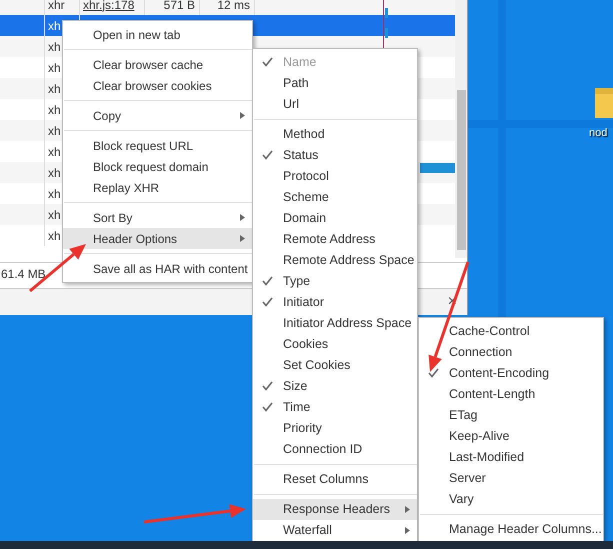  Describe the element at coordinates (233, 7) in the screenshot. I see `table-cell: 12 ms` at that location.